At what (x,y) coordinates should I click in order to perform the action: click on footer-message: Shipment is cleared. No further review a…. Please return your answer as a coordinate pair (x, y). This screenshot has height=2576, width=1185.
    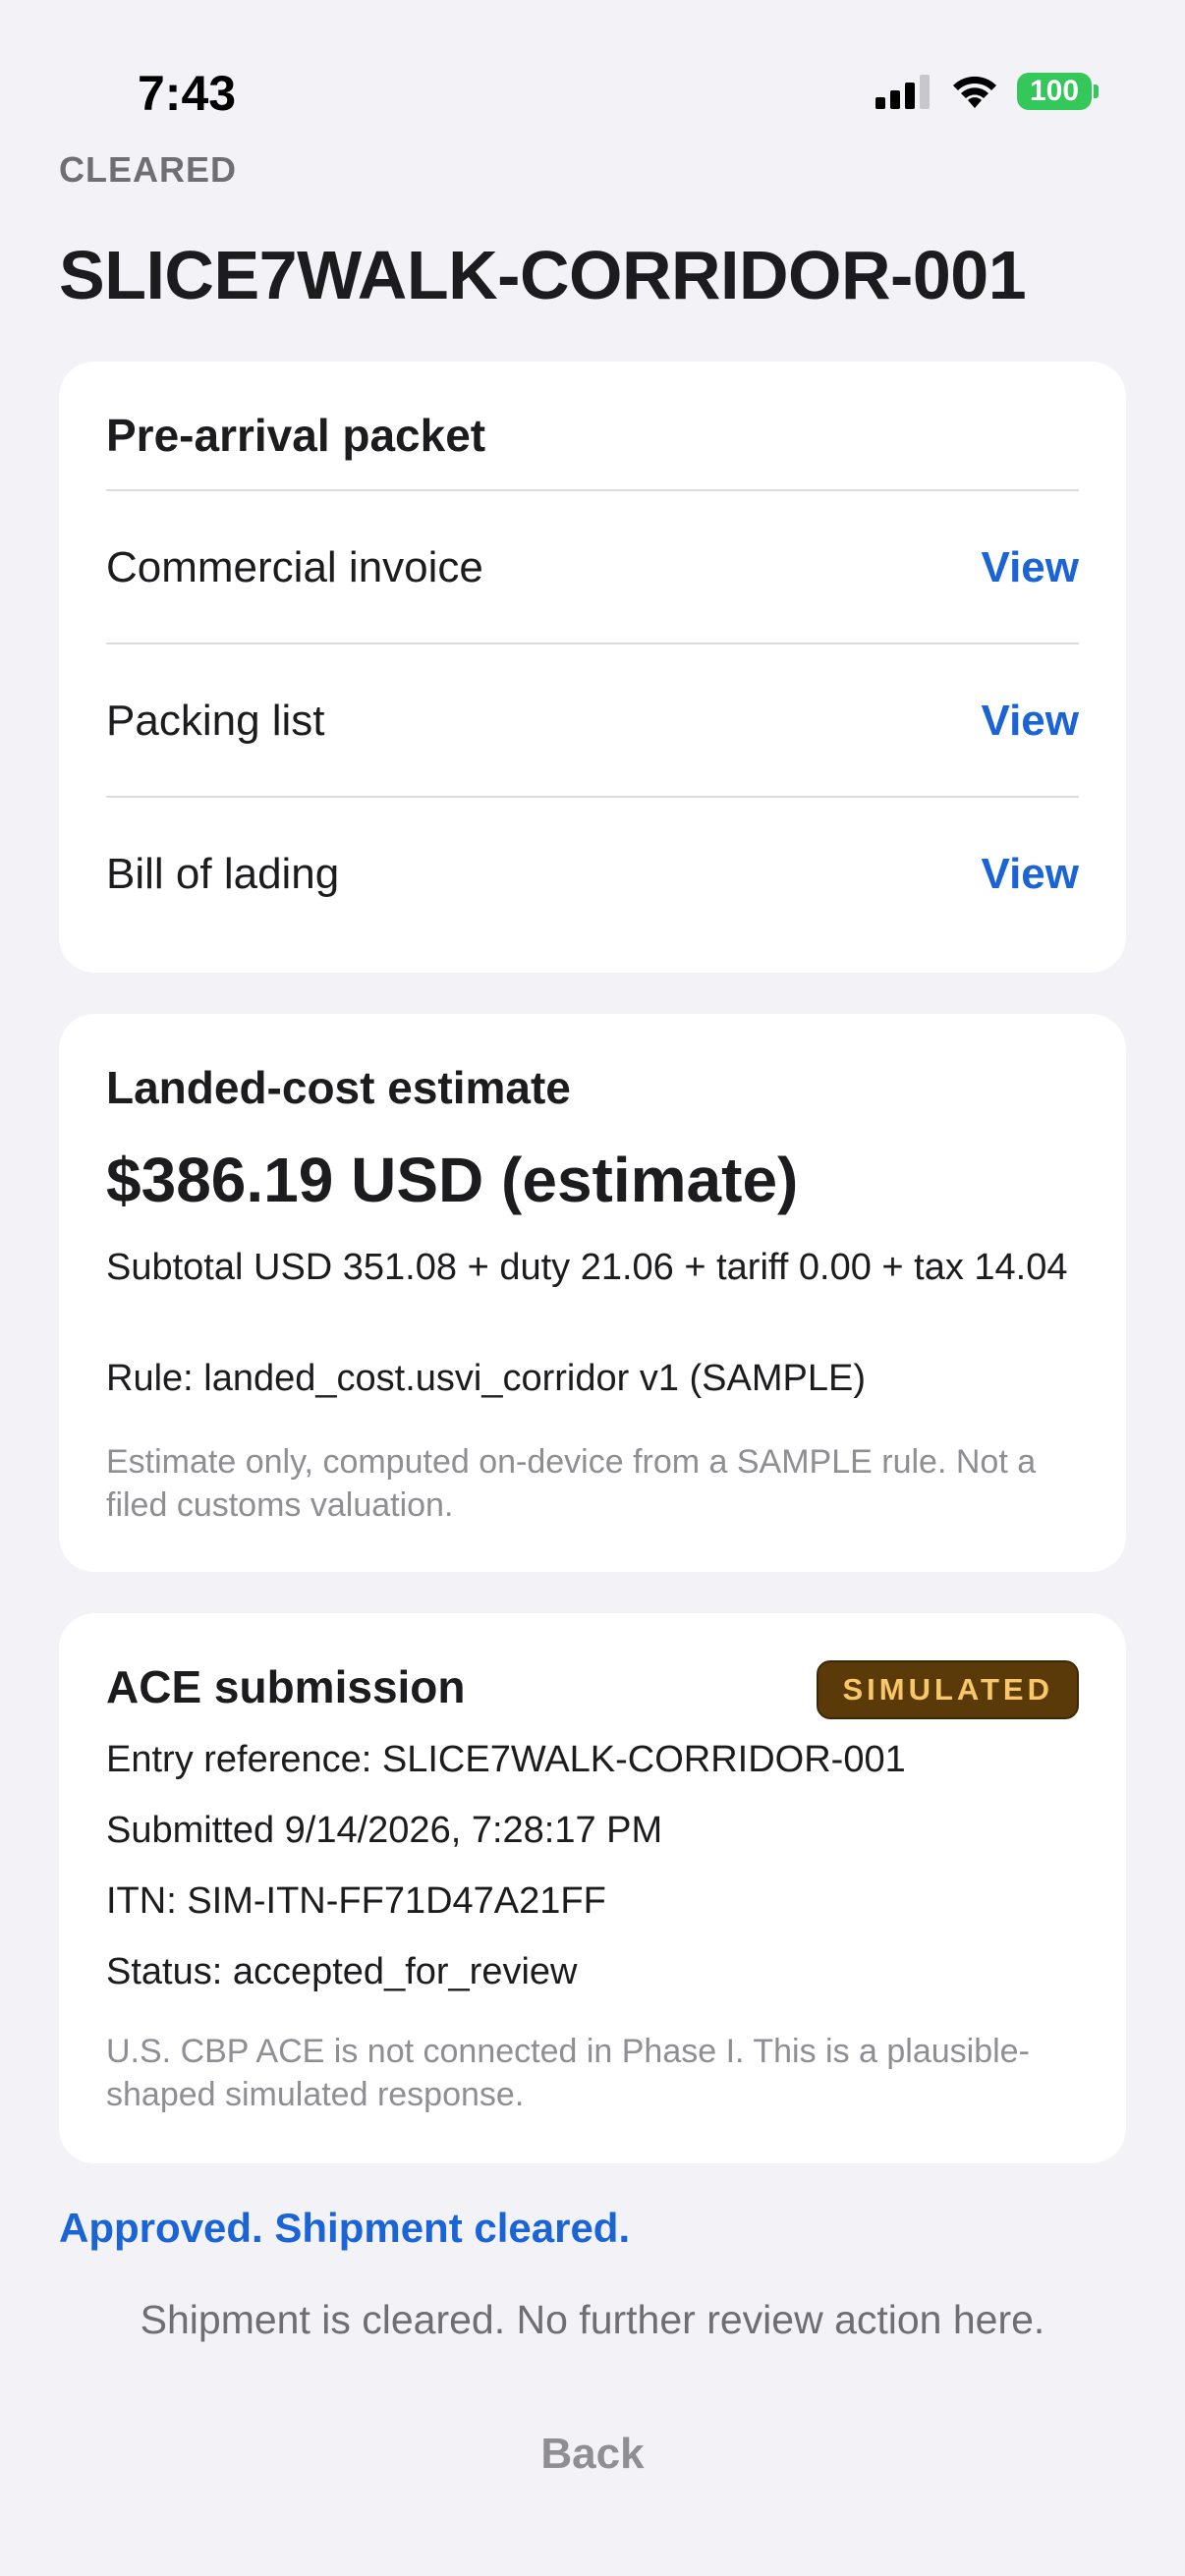
    Looking at the image, I should click on (592, 2319).